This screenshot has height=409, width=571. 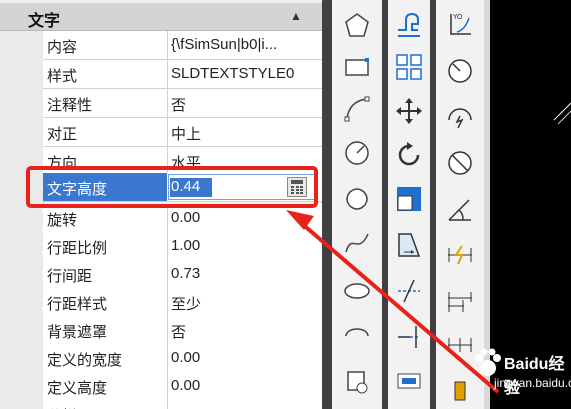 What do you see at coordinates (244, 273) in the screenshot?
I see `property-value: 0.73` at bounding box center [244, 273].